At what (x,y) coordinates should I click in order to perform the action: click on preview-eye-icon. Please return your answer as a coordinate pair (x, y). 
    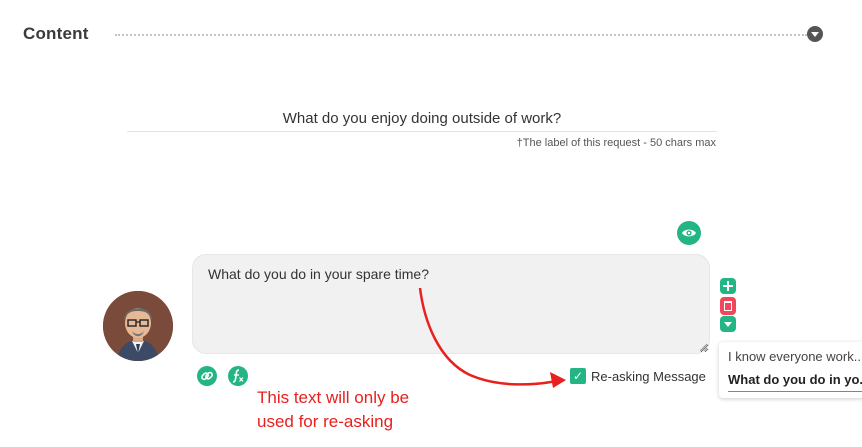
    Looking at the image, I should click on (689, 233).